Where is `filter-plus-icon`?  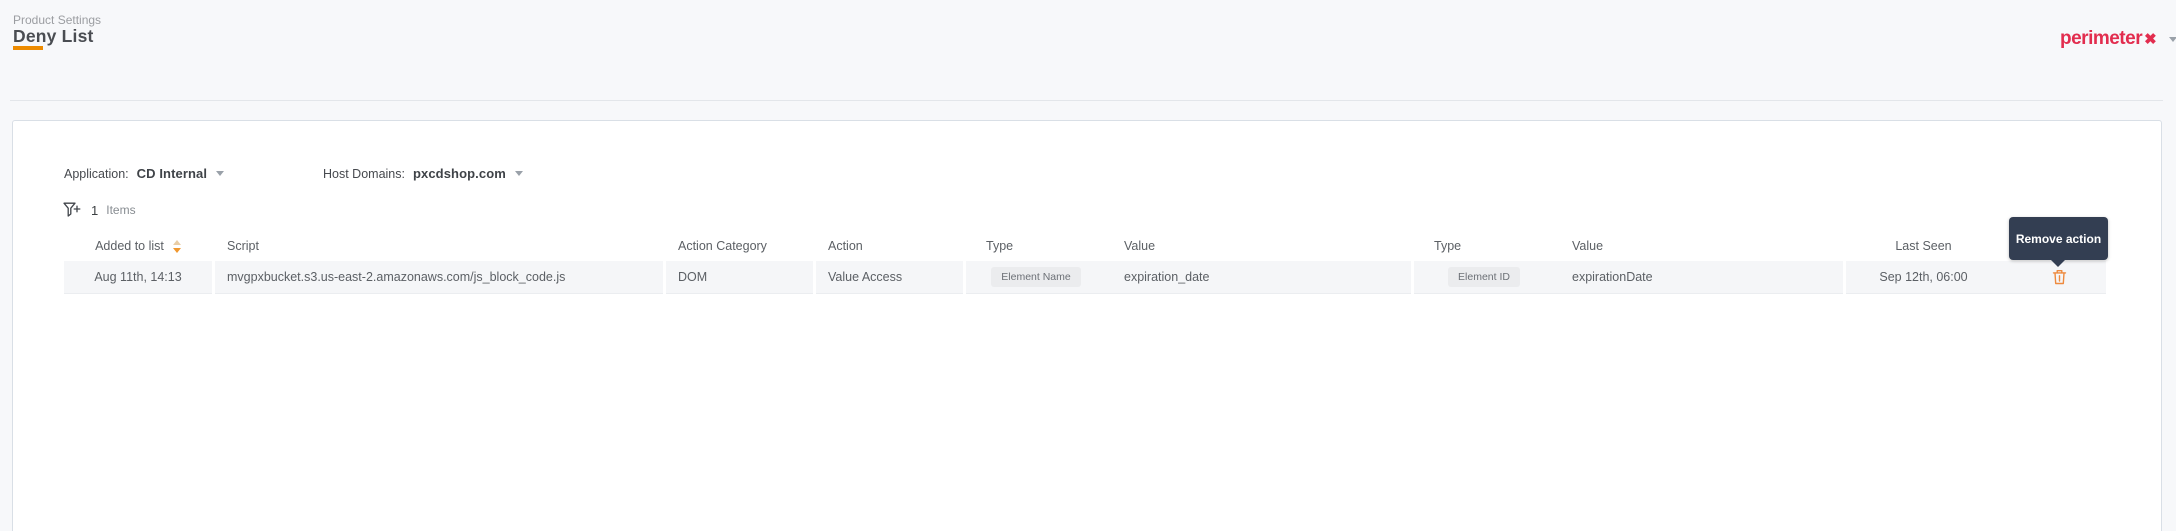
filter-plus-icon is located at coordinates (72, 209).